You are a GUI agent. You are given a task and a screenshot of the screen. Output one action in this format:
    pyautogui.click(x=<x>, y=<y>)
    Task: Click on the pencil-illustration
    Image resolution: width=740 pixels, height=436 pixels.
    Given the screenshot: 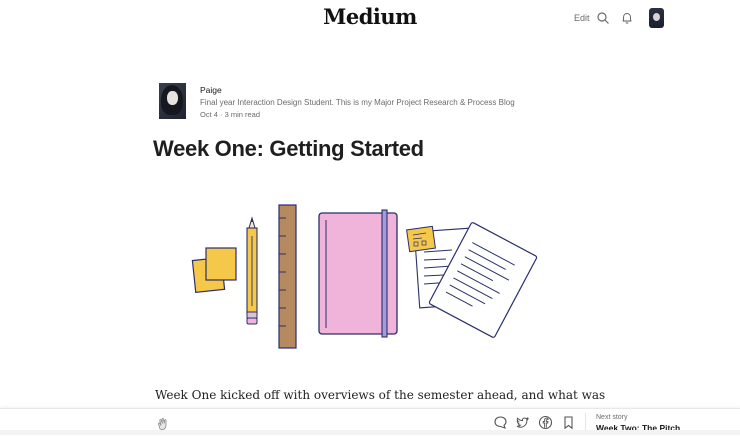 What is the action you would take?
    pyautogui.click(x=252, y=270)
    